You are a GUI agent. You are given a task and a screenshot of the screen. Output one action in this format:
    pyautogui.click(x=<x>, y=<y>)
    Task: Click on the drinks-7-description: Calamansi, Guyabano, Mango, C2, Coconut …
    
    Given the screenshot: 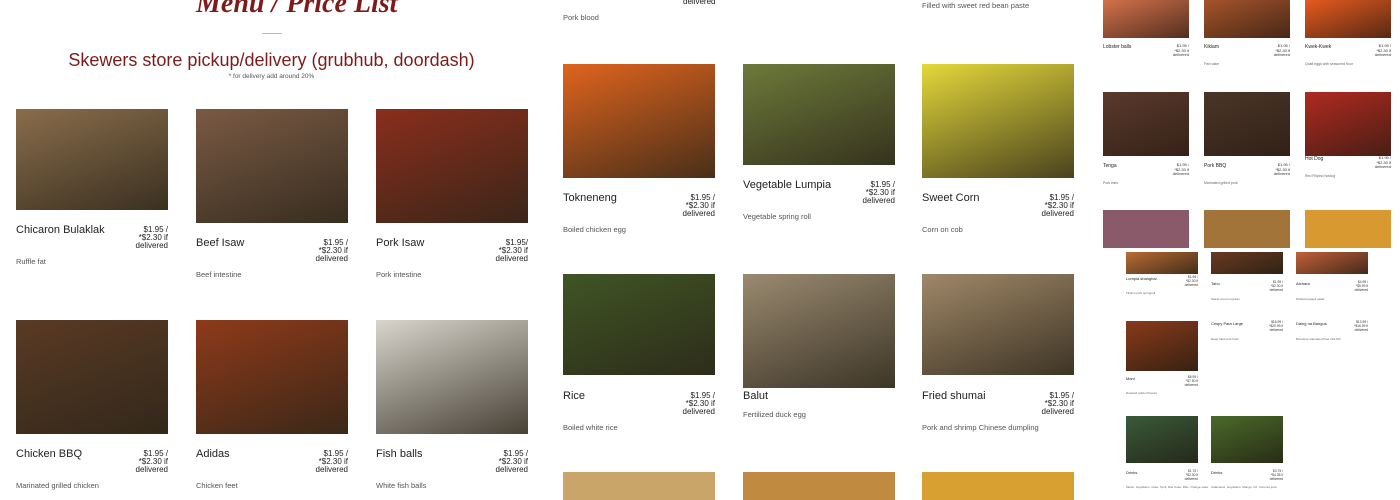 What is the action you would take?
    pyautogui.click(x=1244, y=487)
    